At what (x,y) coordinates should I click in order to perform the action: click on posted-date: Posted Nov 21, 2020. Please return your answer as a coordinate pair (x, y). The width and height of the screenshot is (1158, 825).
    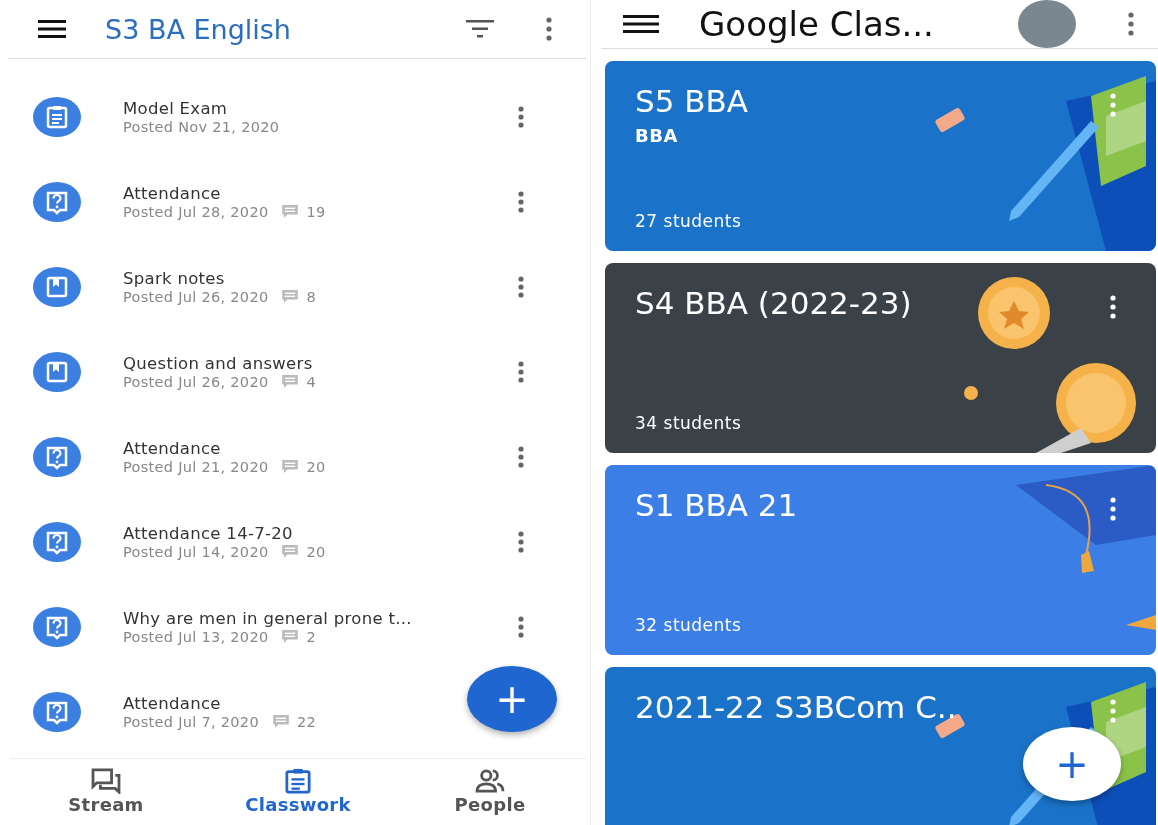
    Looking at the image, I should click on (201, 126).